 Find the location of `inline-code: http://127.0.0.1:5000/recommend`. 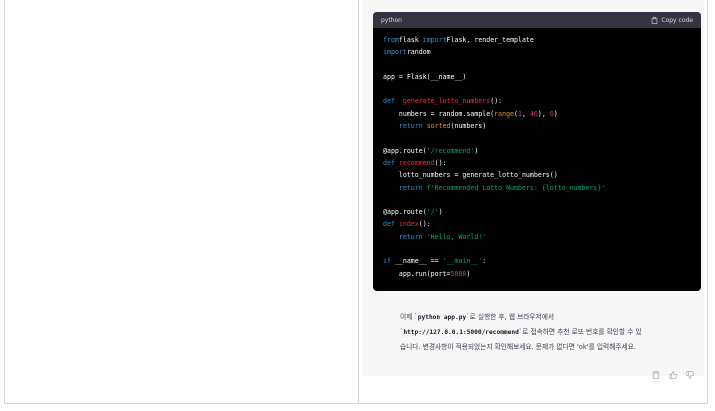

inline-code: http://127.0.0.1:5000/recommend is located at coordinates (461, 332).